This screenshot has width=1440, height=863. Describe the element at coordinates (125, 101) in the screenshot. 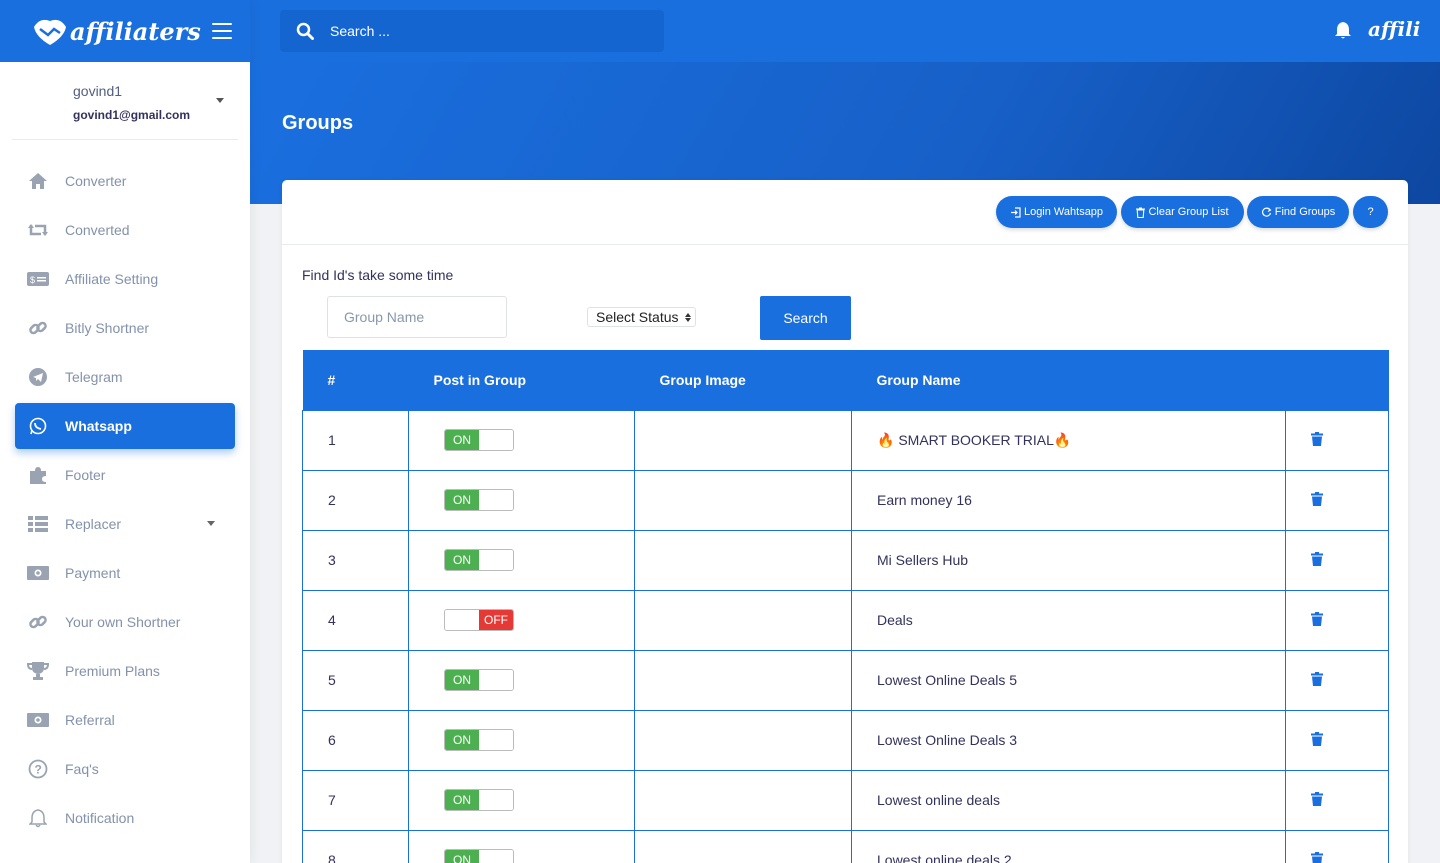

I see `user-profile: govind1 govind1@gmail.com` at that location.